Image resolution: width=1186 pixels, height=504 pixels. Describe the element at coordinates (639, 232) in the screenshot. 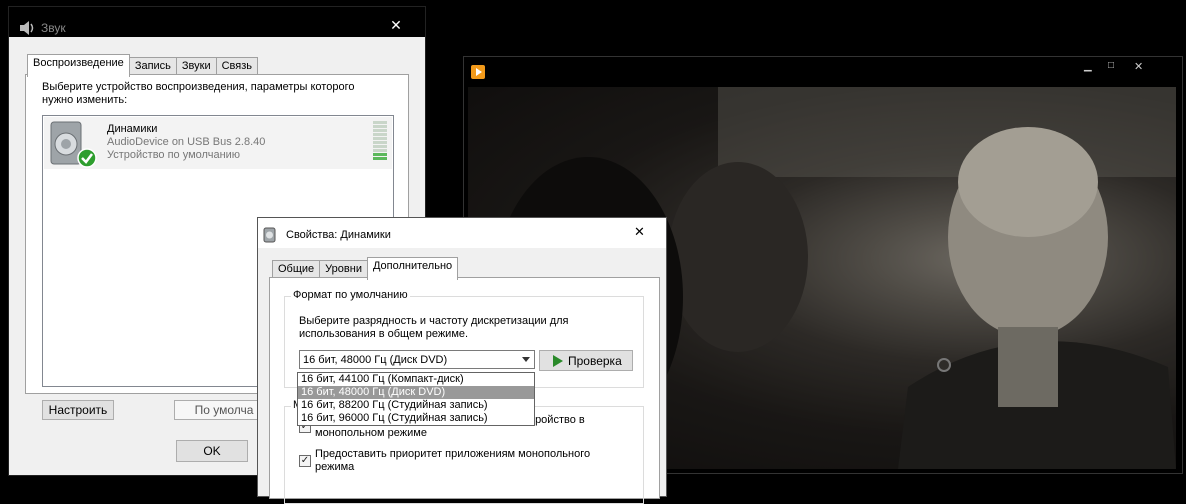

I see `properties-close-button: ✕` at that location.